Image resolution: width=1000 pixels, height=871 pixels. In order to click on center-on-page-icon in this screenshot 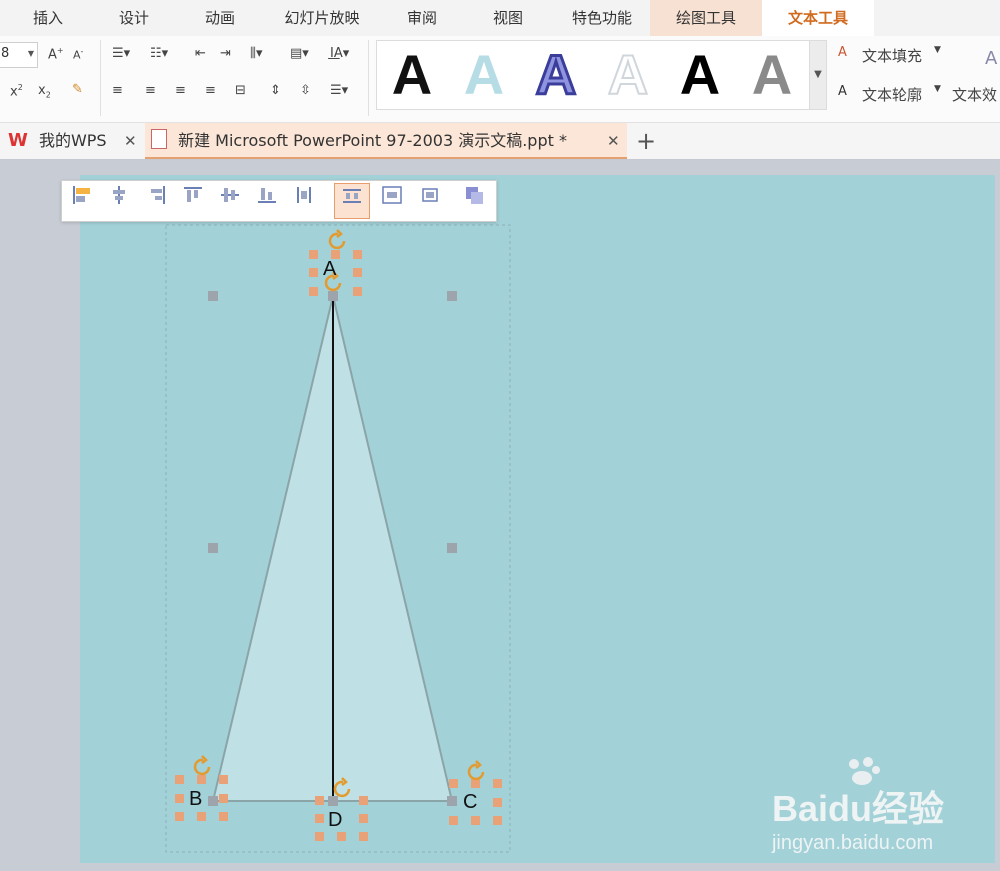, I will do `click(392, 201)`.